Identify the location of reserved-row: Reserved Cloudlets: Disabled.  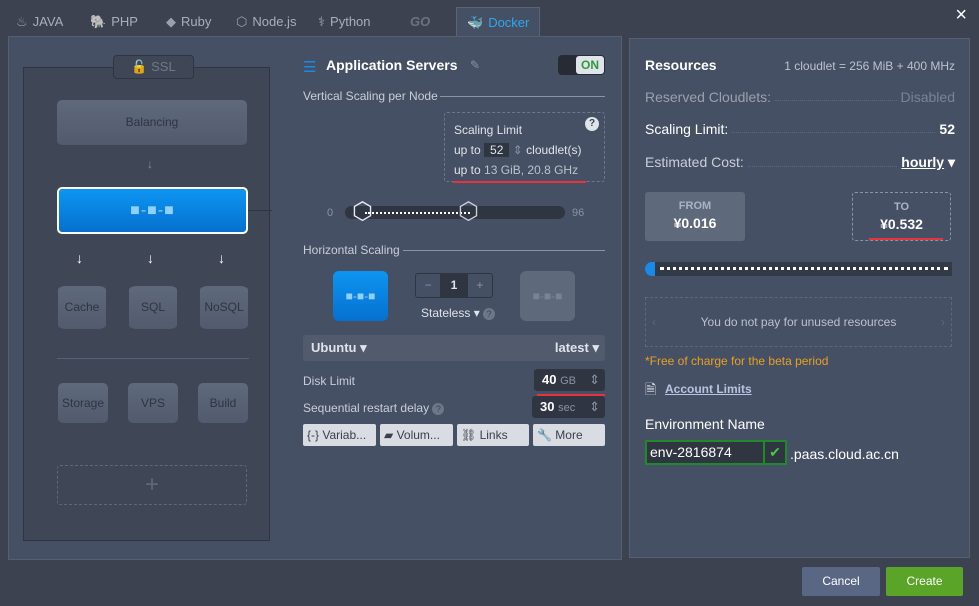
(800, 97).